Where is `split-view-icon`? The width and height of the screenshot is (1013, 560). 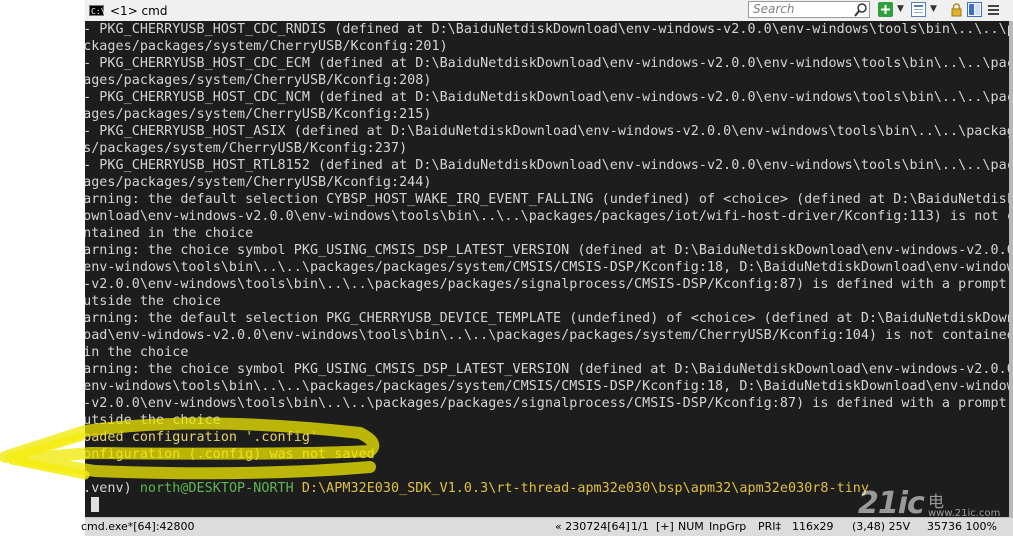
split-view-icon is located at coordinates (974, 9).